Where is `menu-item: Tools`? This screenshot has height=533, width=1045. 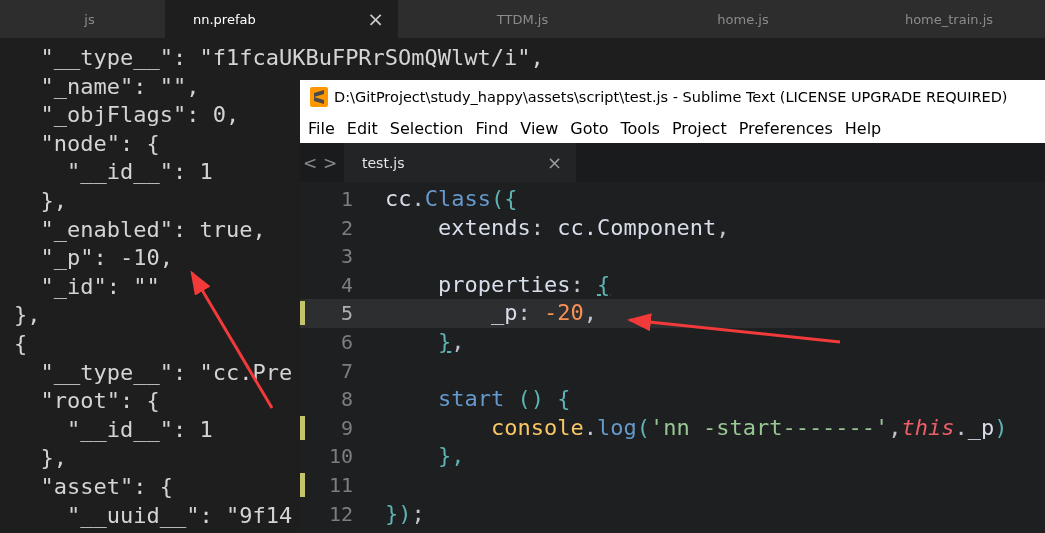
menu-item: Tools is located at coordinates (643, 128).